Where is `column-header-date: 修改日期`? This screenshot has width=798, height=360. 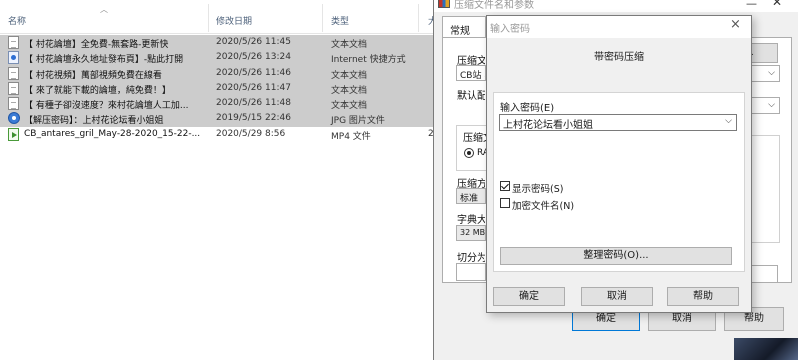
column-header-date: 修改日期 is located at coordinates (234, 20).